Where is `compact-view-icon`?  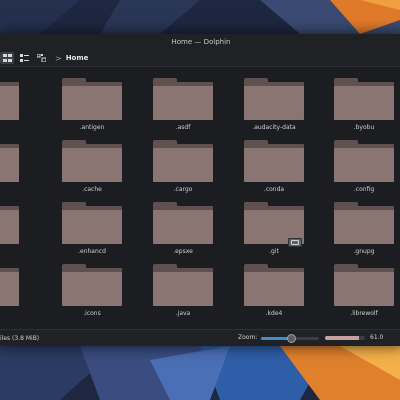 compact-view-icon is located at coordinates (24, 58).